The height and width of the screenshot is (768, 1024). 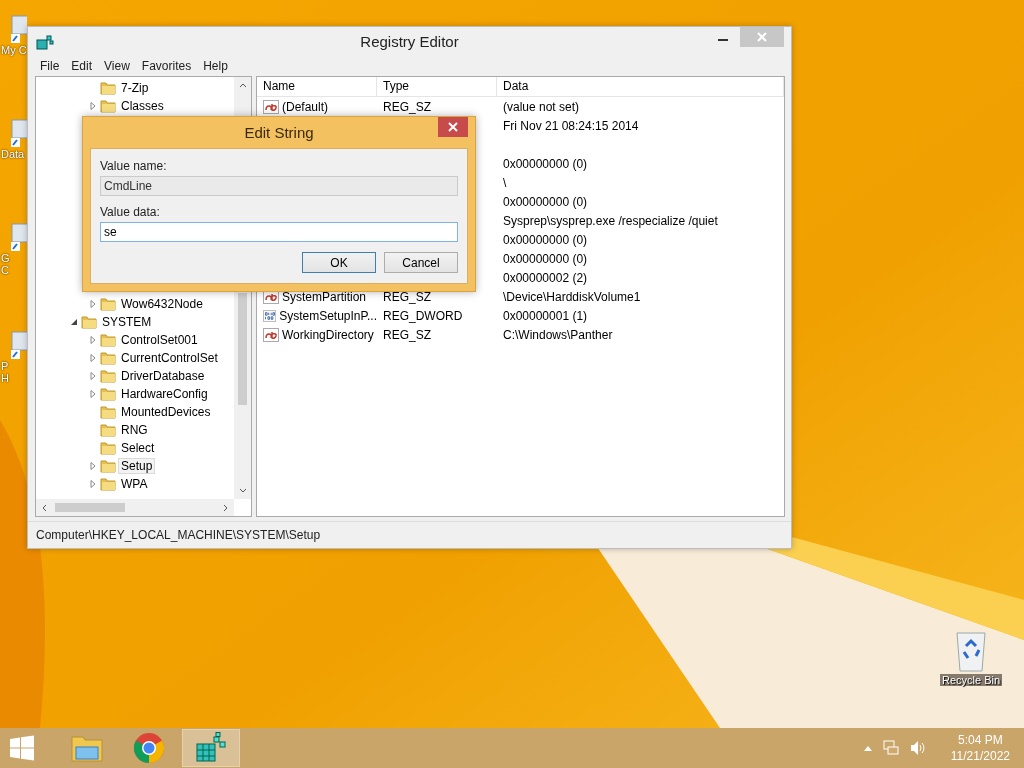 I want to click on network-icon, so click(x=890, y=748).